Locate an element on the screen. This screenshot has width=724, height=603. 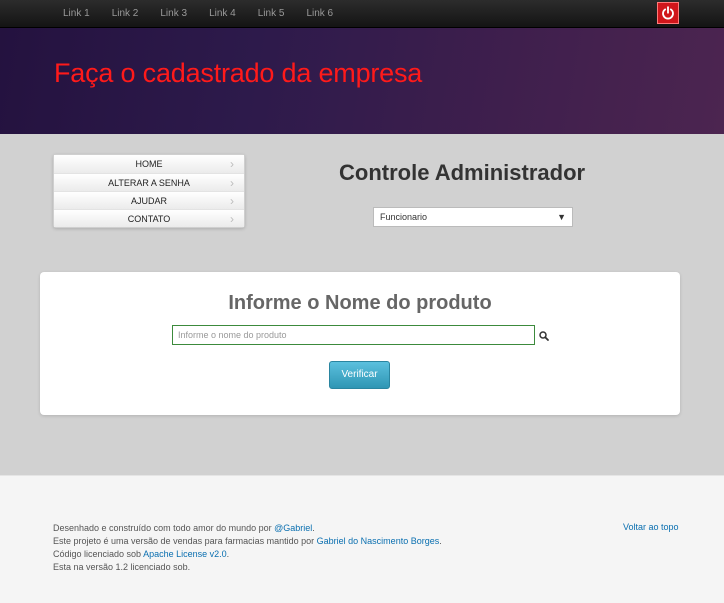
menu-item-label: AJUDAR is located at coordinates (148, 201).